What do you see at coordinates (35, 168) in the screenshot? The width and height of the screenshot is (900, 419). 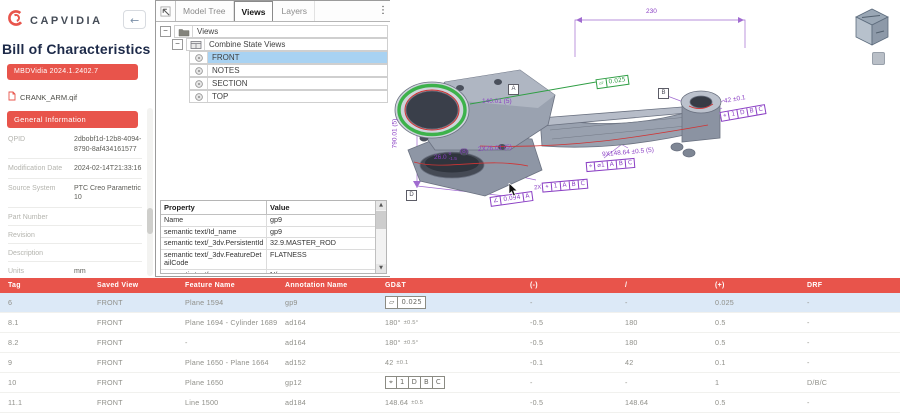 I see `info-label: Modification Date` at bounding box center [35, 168].